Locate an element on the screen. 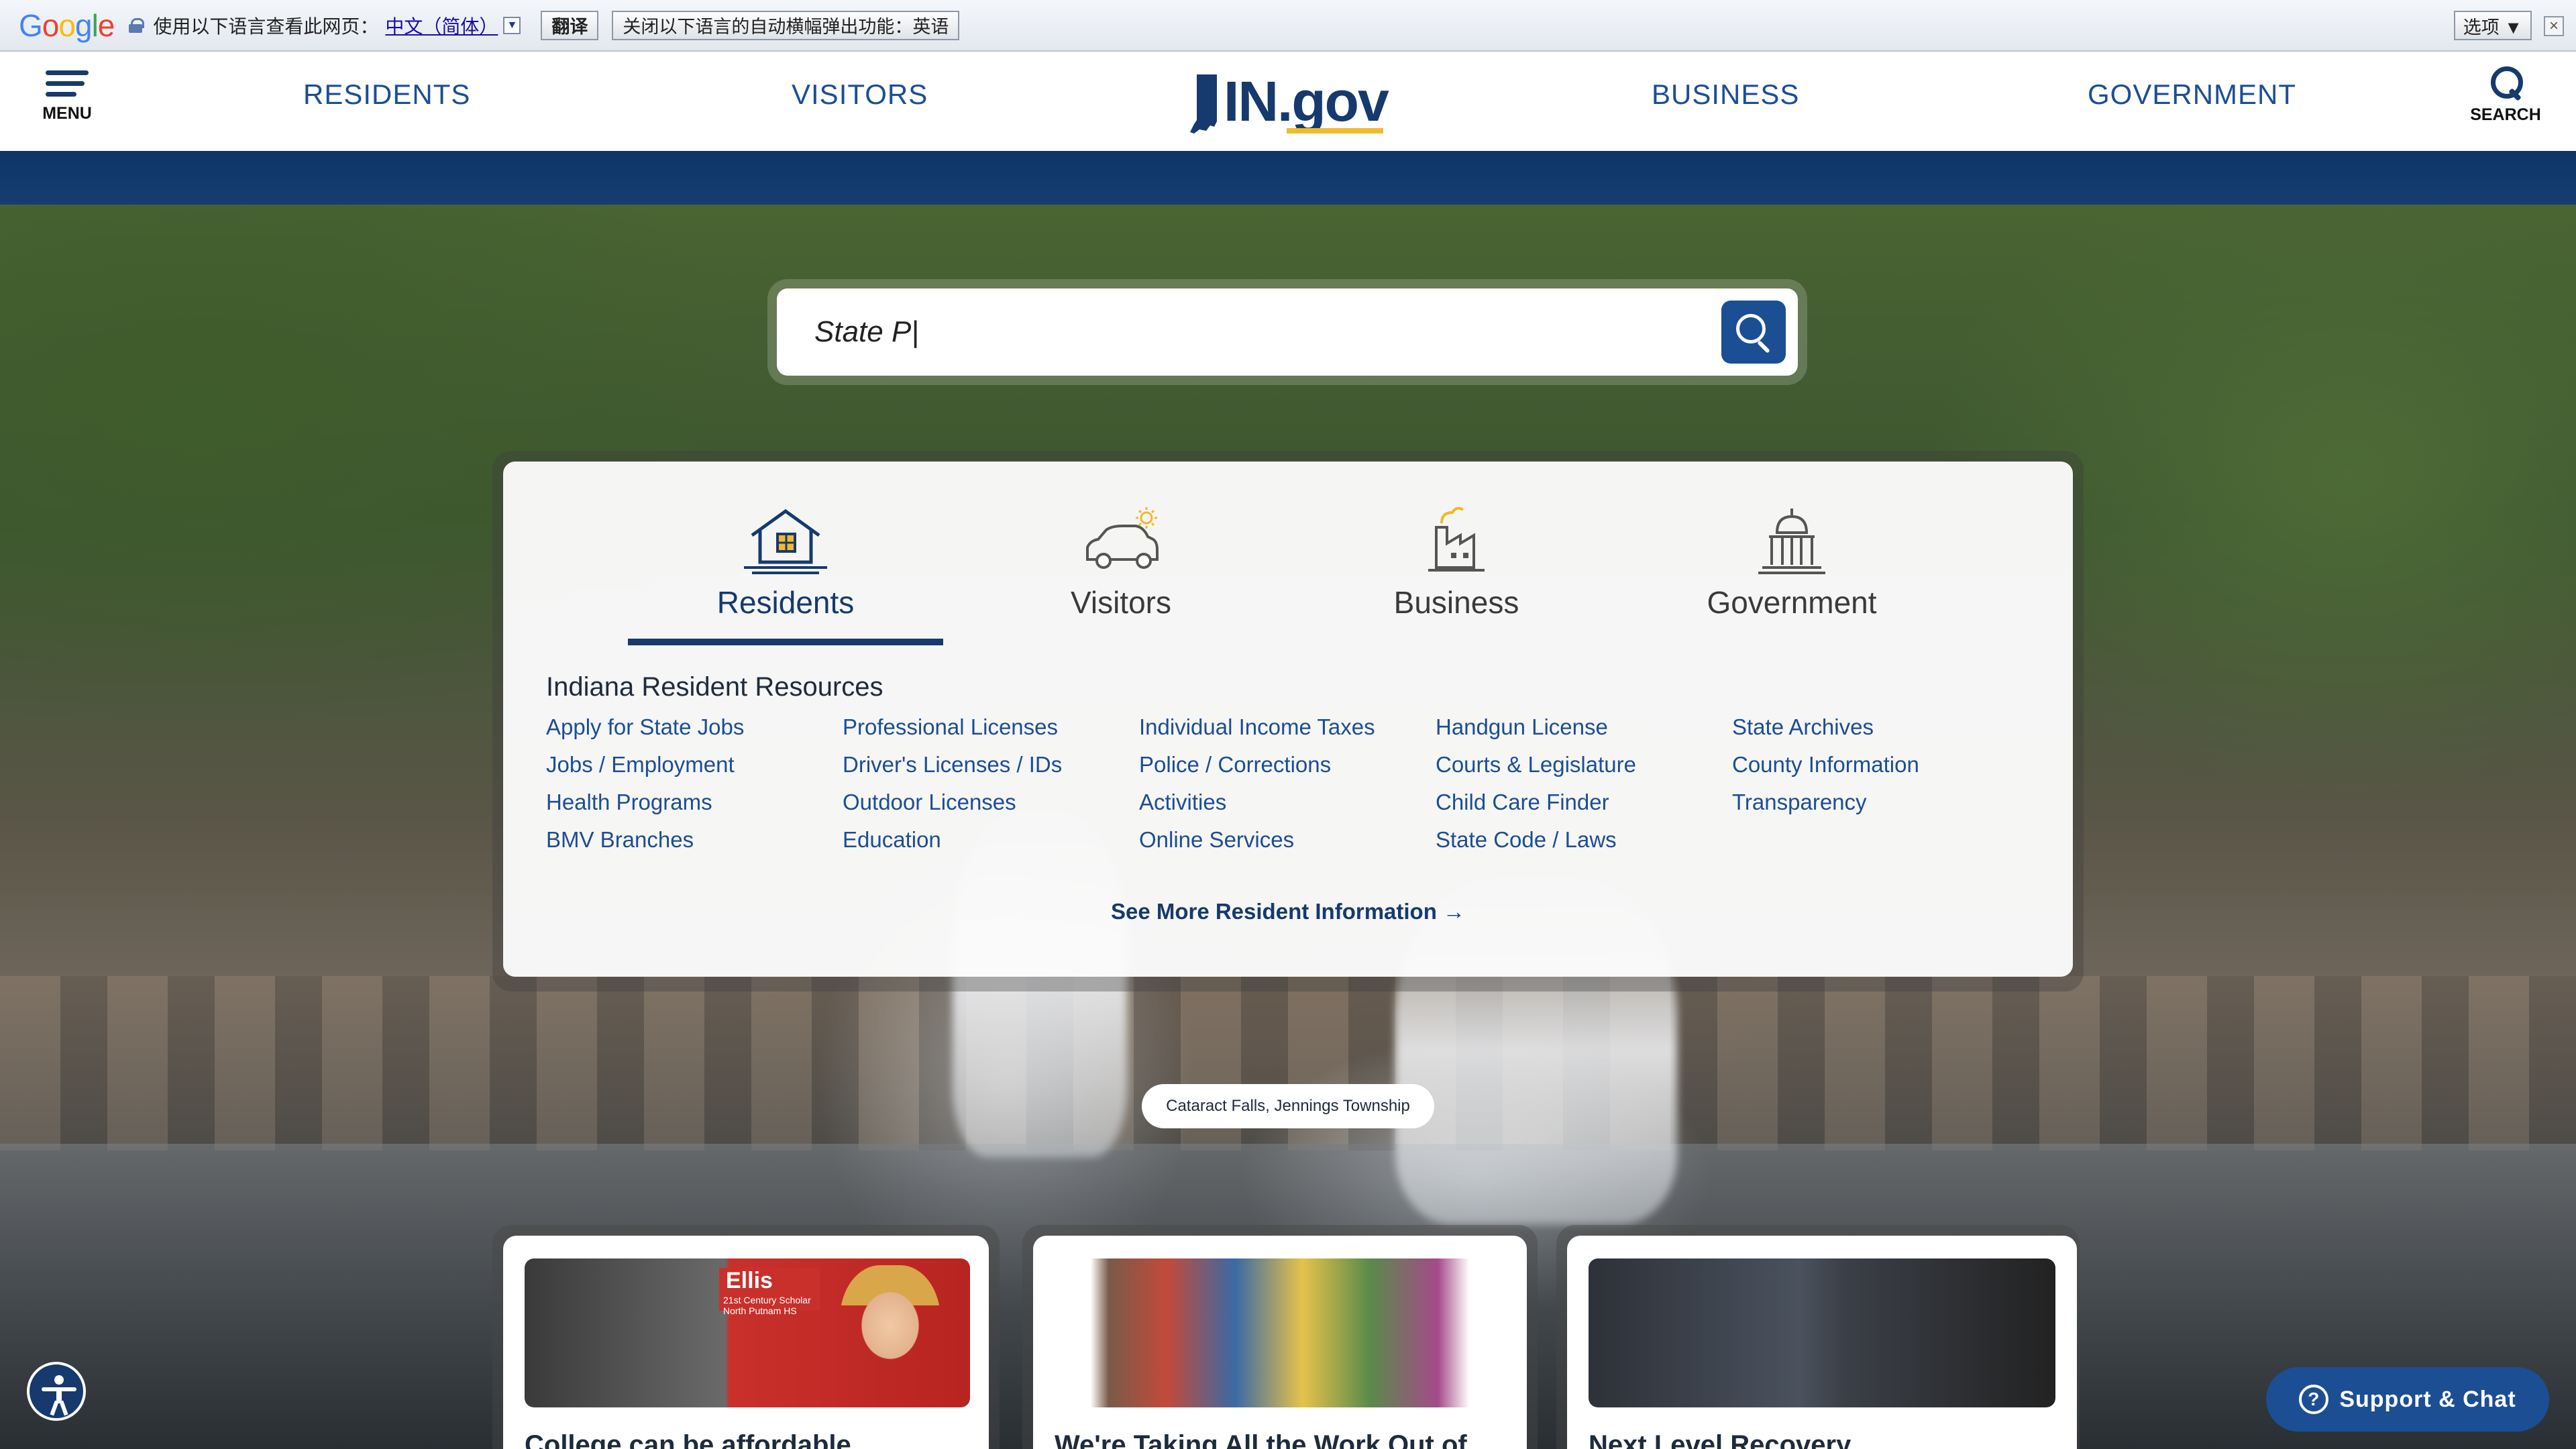 The height and width of the screenshot is (1449, 2576). see-more-resident-link: See More Resident Information → is located at coordinates (1288, 911).